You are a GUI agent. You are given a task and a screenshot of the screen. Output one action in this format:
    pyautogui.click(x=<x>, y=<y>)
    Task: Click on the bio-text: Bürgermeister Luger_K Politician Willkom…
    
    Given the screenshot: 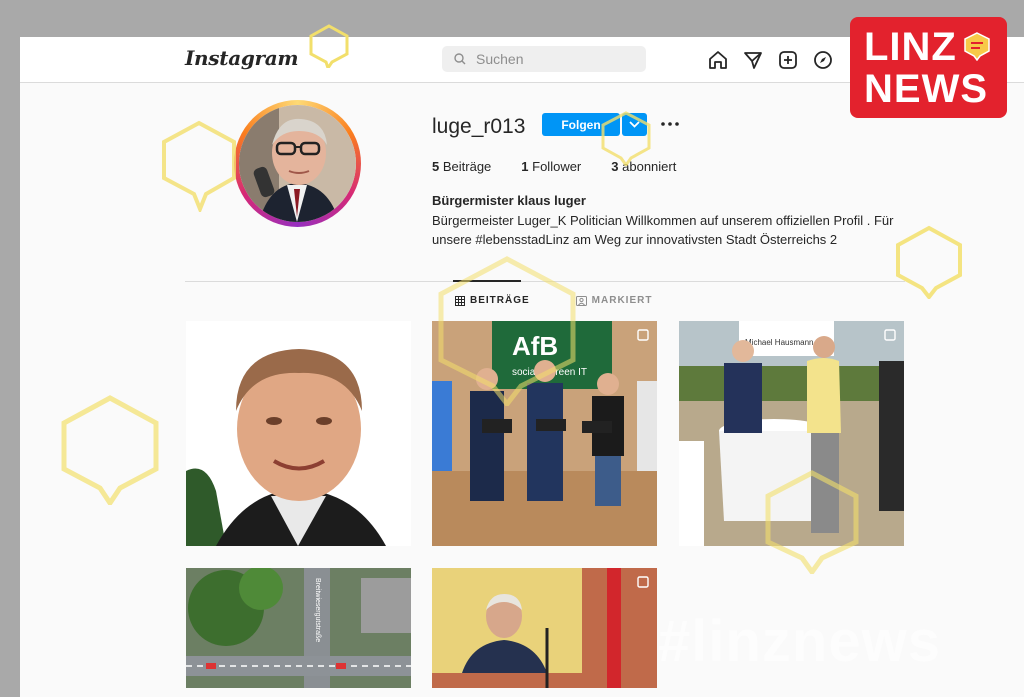 What is the action you would take?
    pyautogui.click(x=663, y=230)
    